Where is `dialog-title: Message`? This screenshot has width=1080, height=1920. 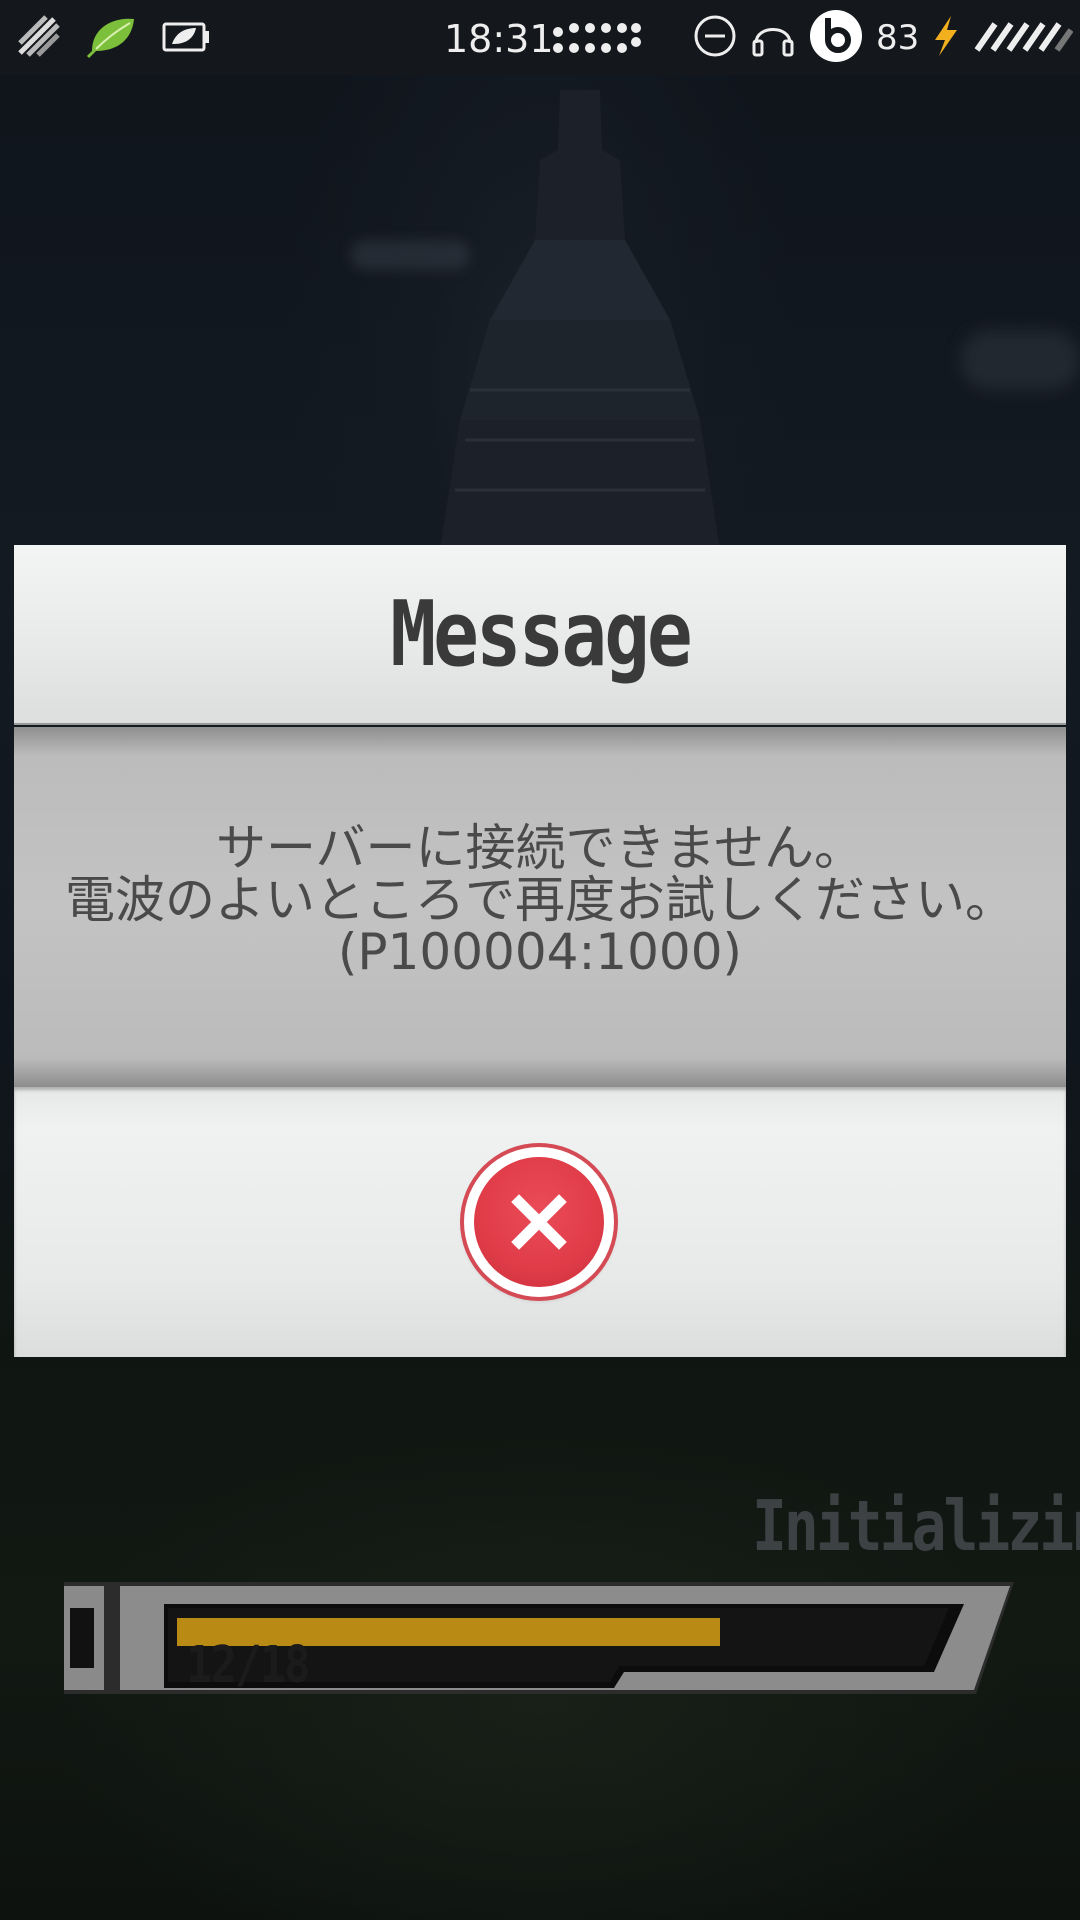
dialog-title: Message is located at coordinates (541, 633).